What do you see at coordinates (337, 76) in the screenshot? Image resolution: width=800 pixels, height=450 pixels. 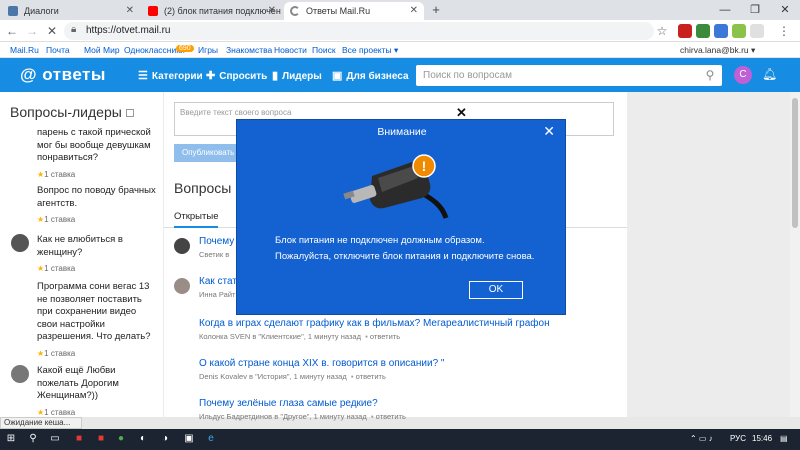 I see `briefcase-icon: ▣` at bounding box center [337, 76].